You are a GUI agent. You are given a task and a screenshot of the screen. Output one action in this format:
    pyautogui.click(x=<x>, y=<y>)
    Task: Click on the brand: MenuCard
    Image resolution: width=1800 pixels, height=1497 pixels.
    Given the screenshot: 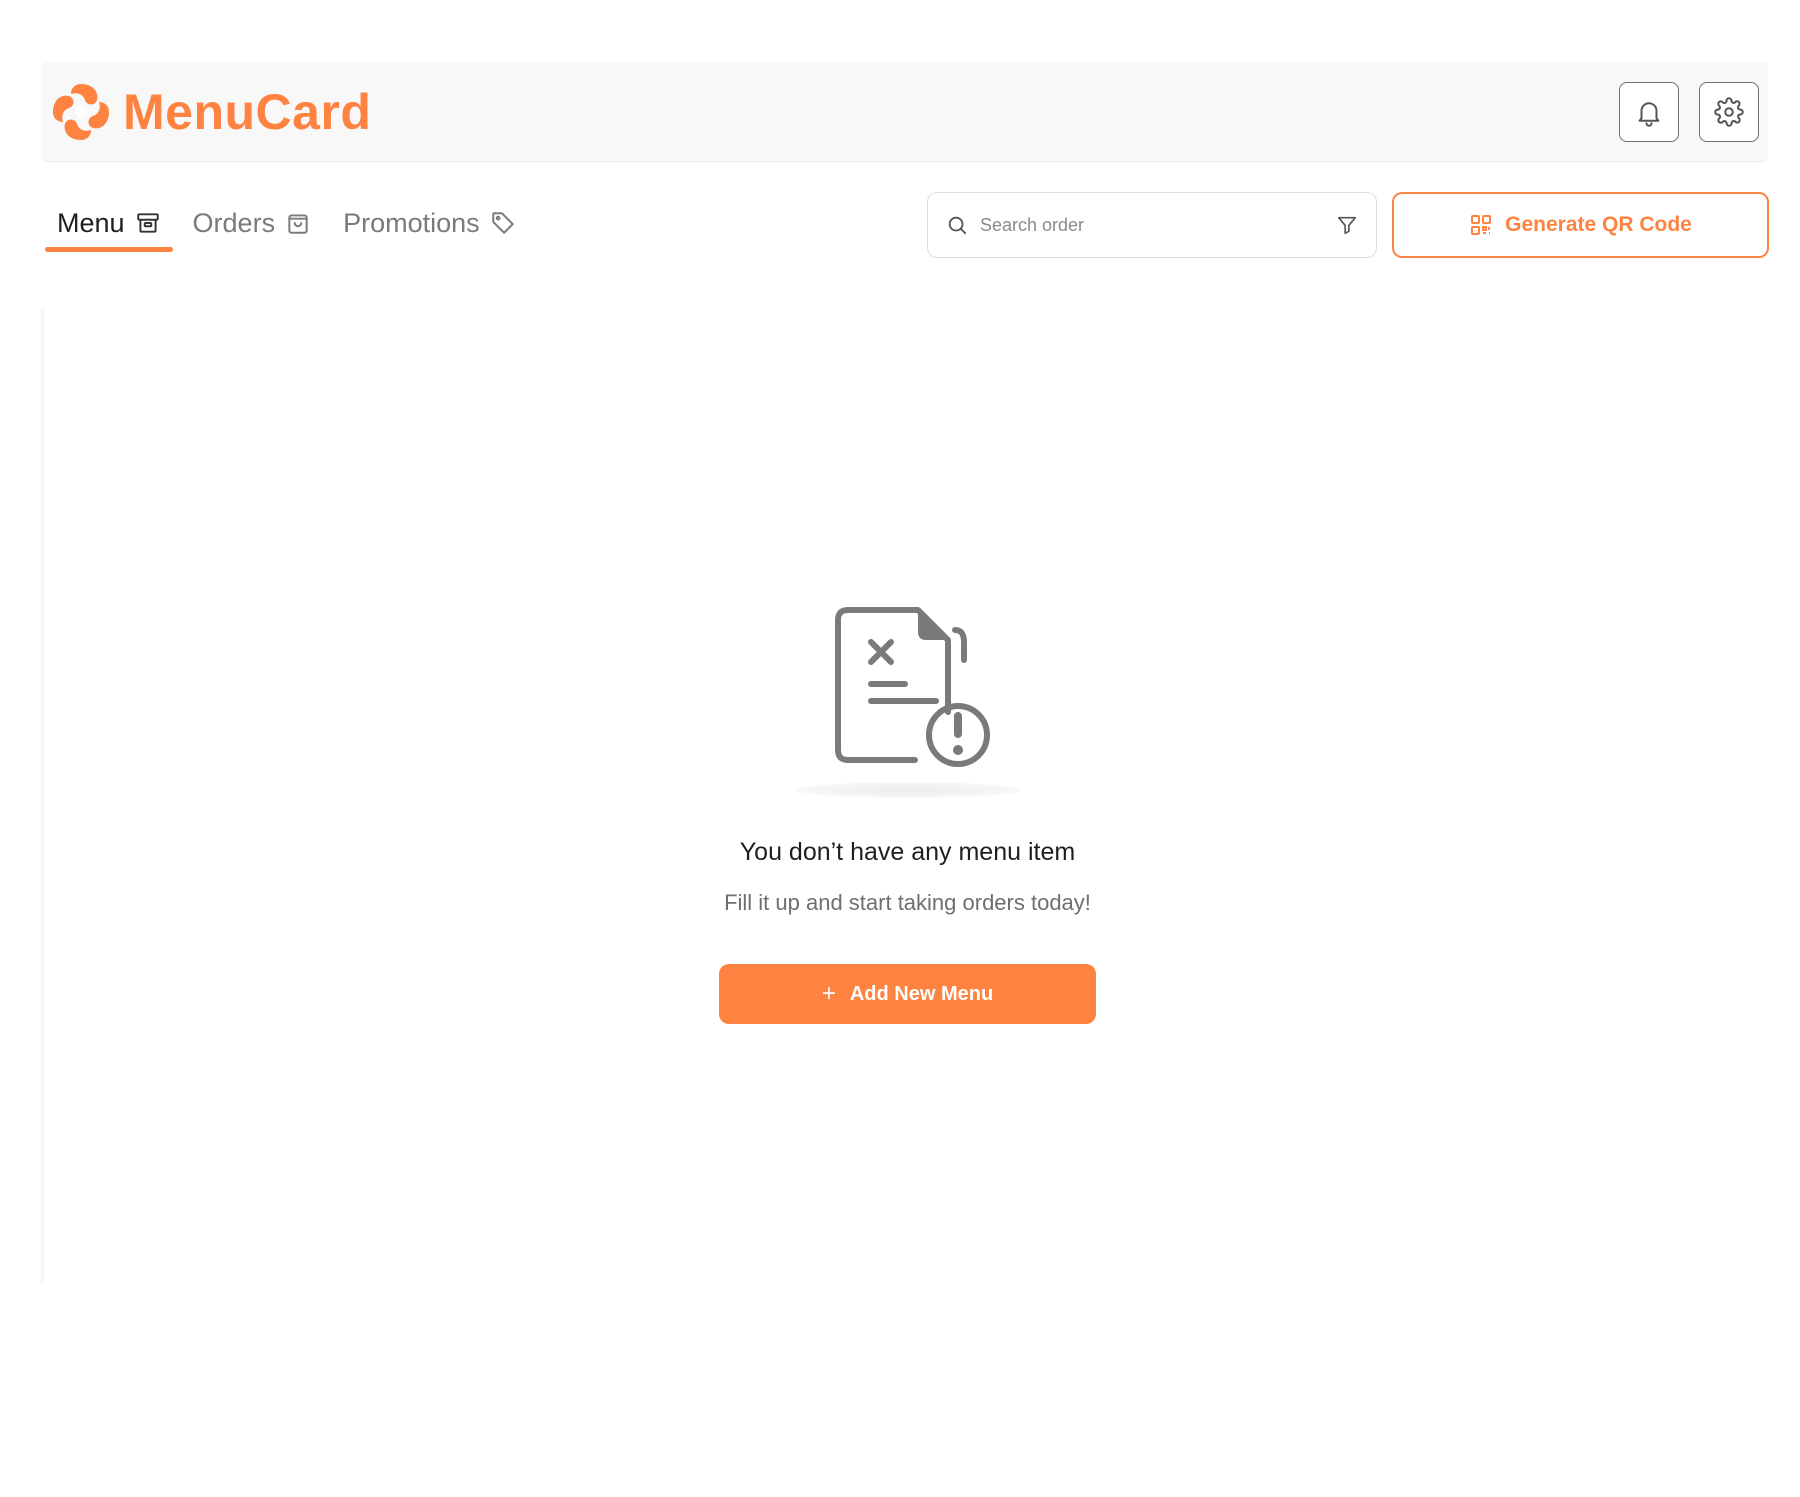 What is the action you would take?
    pyautogui.click(x=210, y=112)
    